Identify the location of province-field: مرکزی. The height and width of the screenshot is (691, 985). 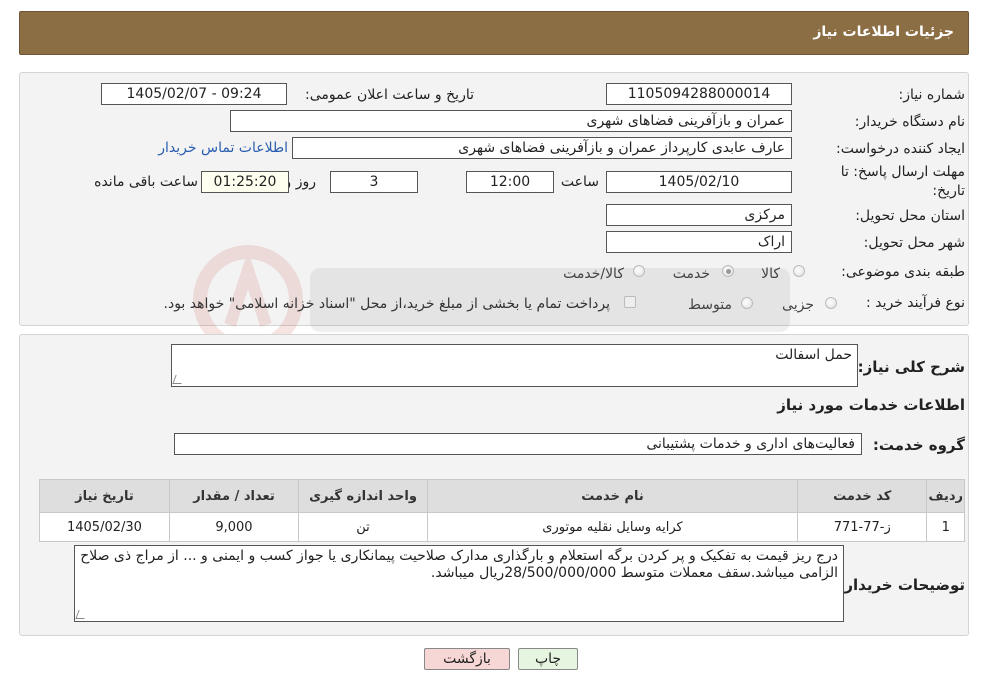
(699, 215).